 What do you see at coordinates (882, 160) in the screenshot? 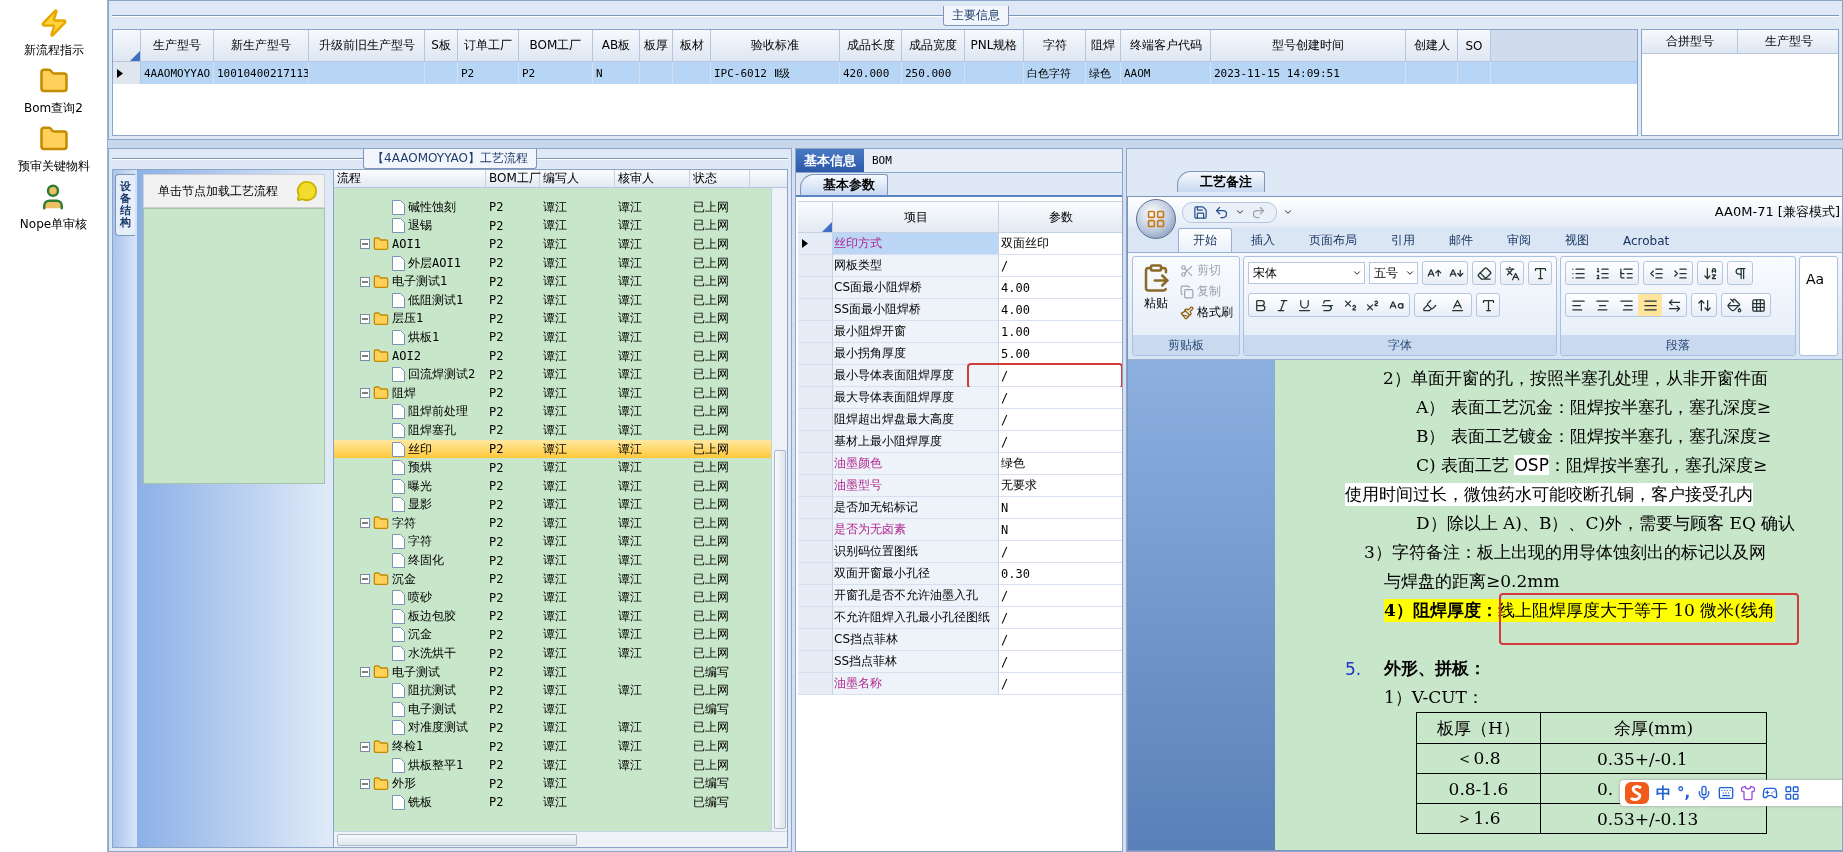
I see `tab: BOM` at bounding box center [882, 160].